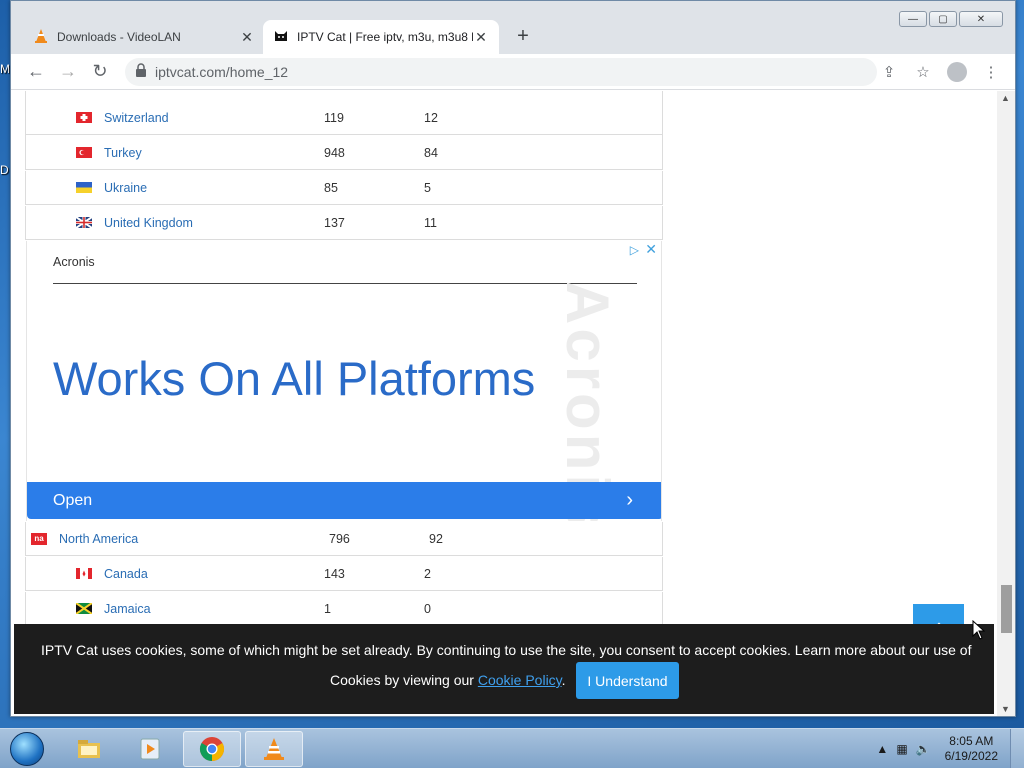 The width and height of the screenshot is (1024, 768). I want to click on url-text: iptvcat.com/home_12, so click(222, 72).